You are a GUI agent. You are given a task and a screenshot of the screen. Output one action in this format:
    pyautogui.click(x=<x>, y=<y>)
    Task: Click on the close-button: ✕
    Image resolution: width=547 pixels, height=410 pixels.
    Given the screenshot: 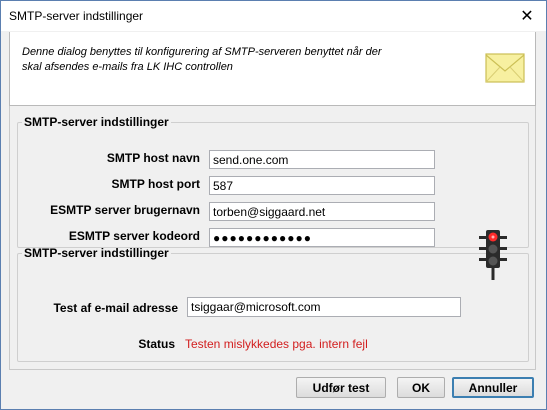 What is the action you would take?
    pyautogui.click(x=527, y=16)
    